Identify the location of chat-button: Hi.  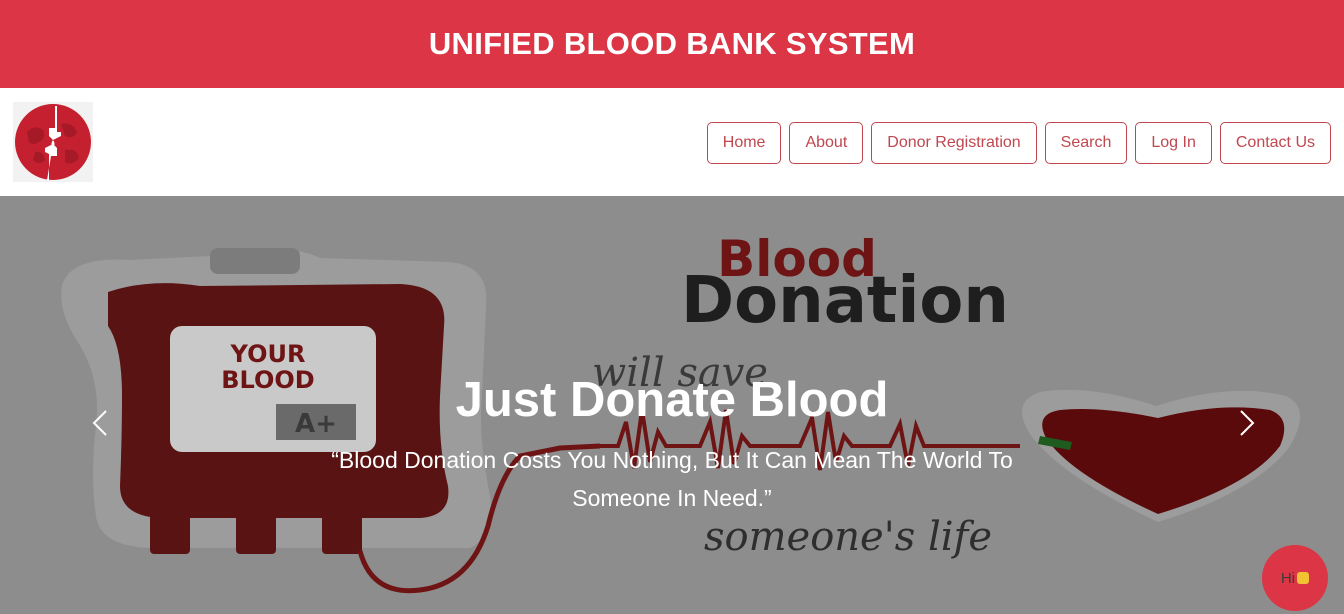
(1295, 578).